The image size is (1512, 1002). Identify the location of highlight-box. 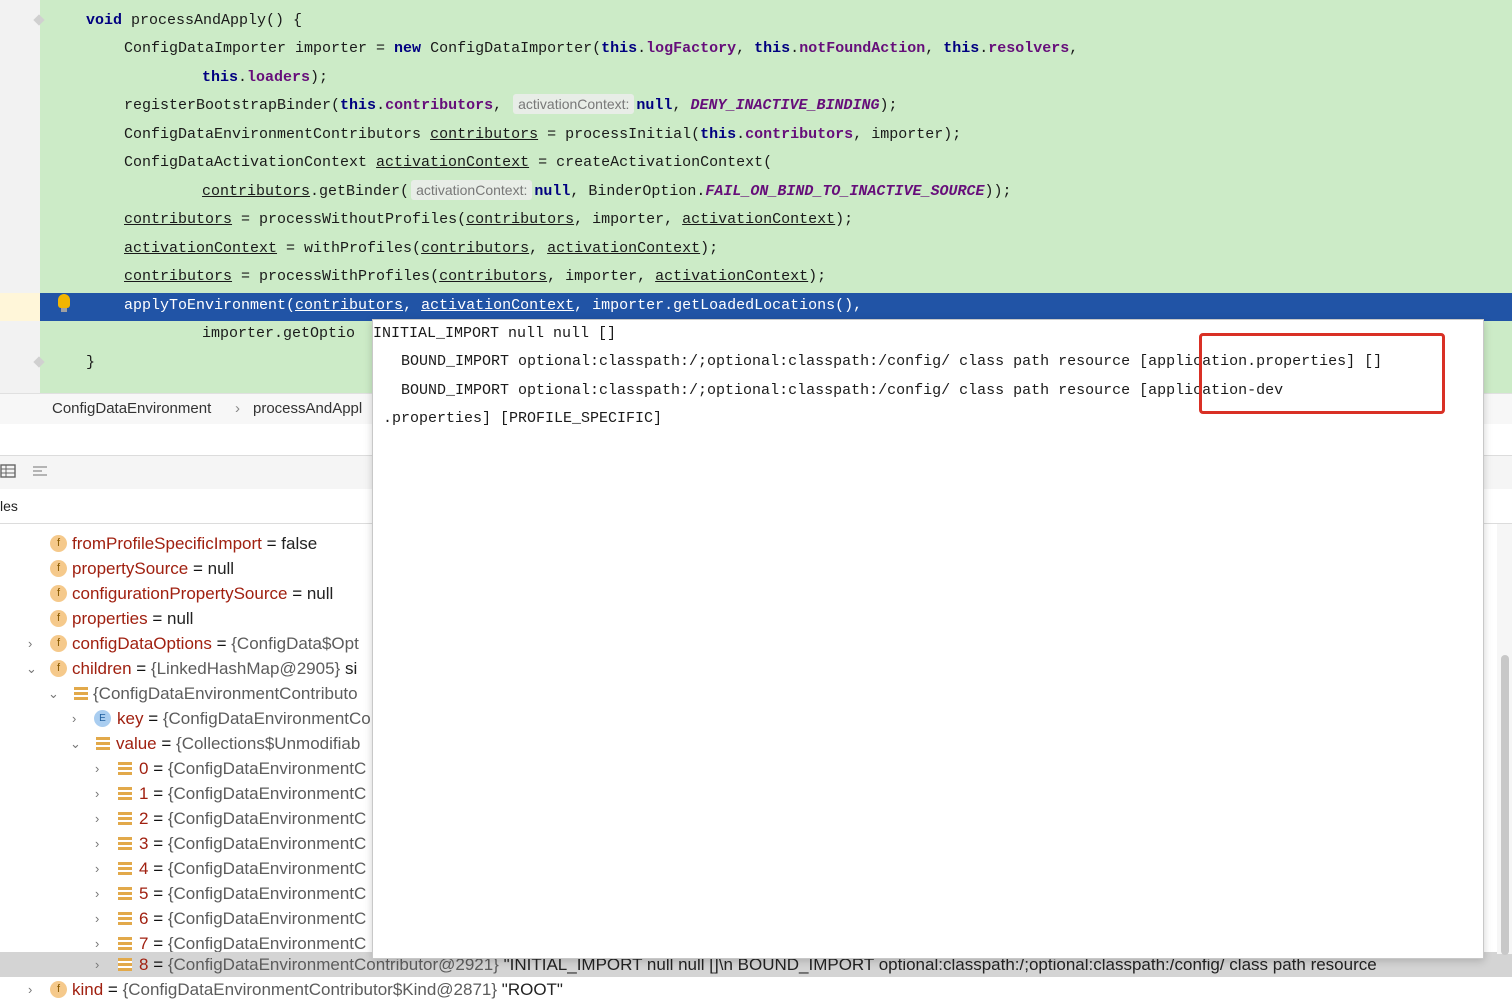
(1322, 373).